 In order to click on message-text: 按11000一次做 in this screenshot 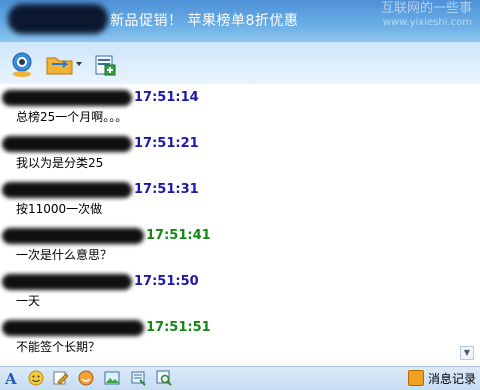, I will do `click(59, 209)`.